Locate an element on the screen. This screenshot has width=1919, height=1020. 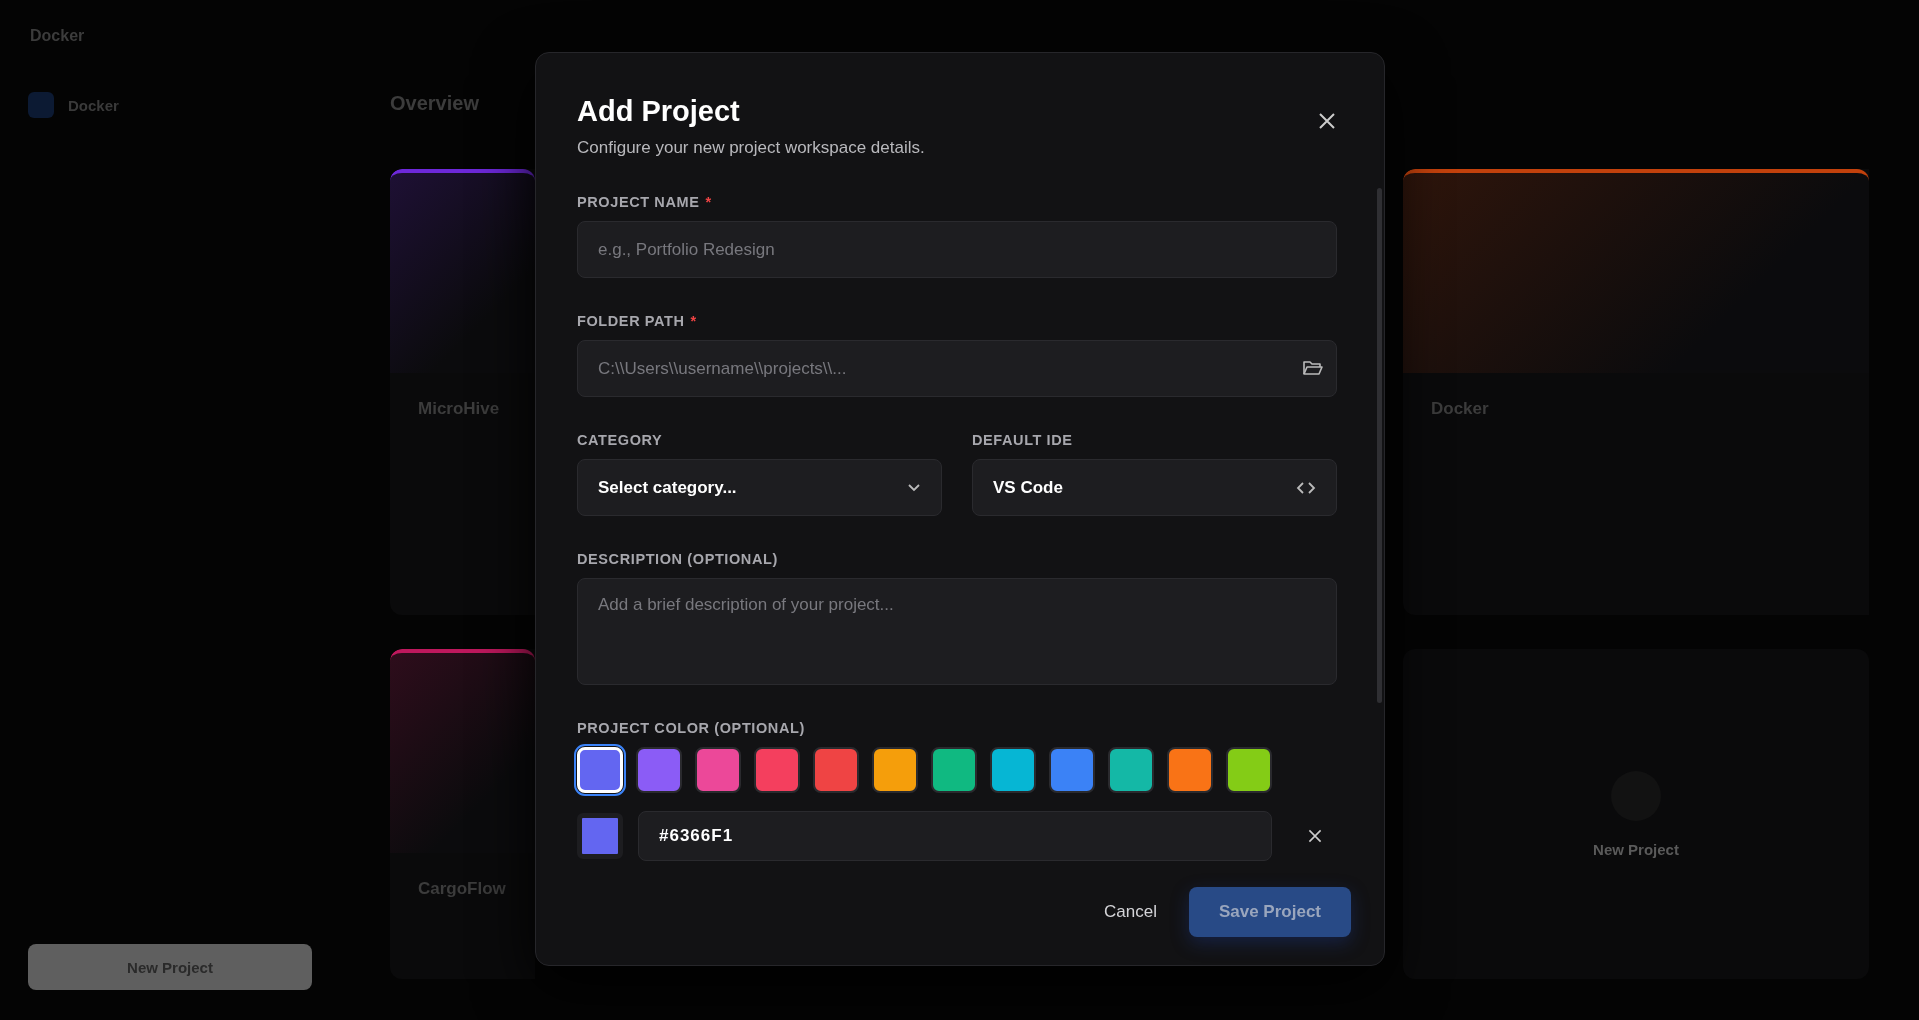
hex-color-field: #6366F1 is located at coordinates (955, 836).